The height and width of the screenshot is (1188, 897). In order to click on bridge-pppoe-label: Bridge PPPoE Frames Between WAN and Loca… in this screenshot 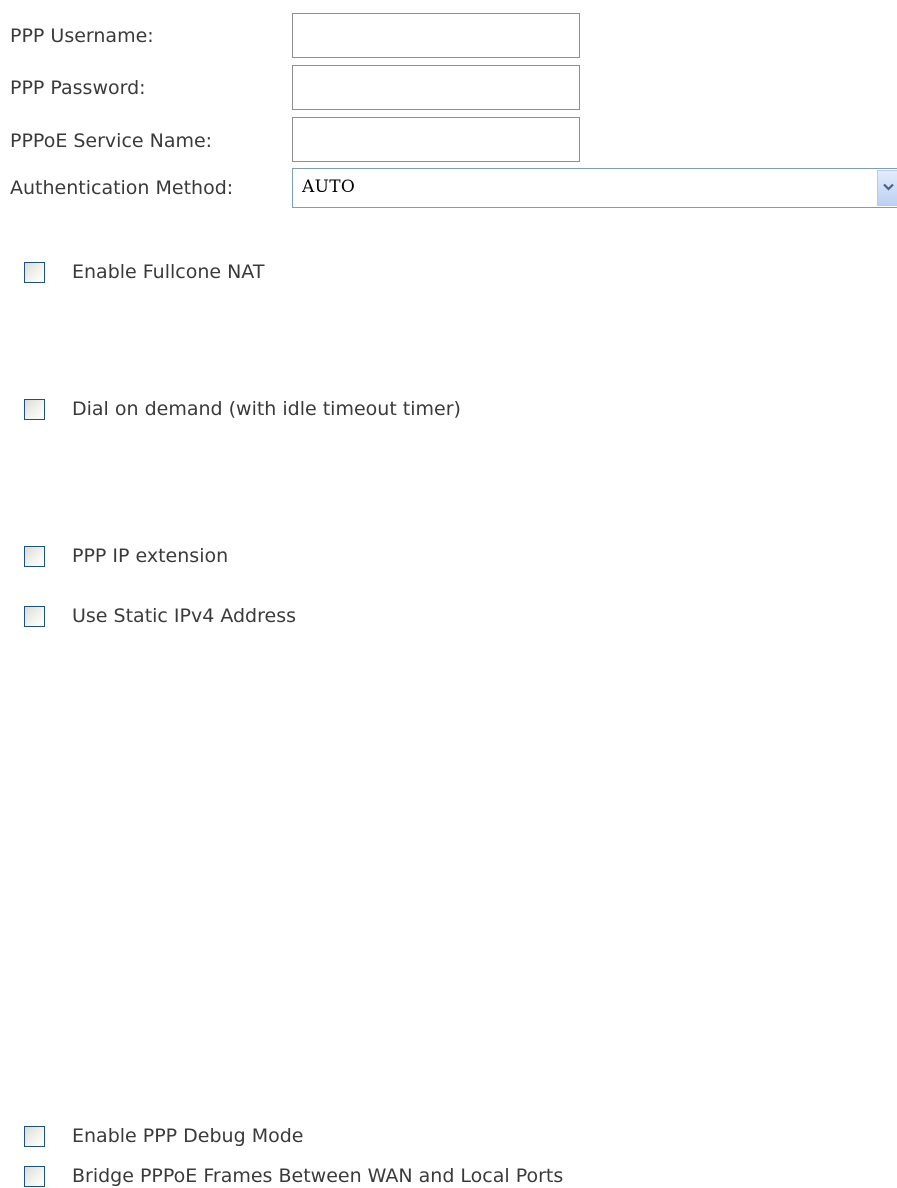, I will do `click(318, 1176)`.